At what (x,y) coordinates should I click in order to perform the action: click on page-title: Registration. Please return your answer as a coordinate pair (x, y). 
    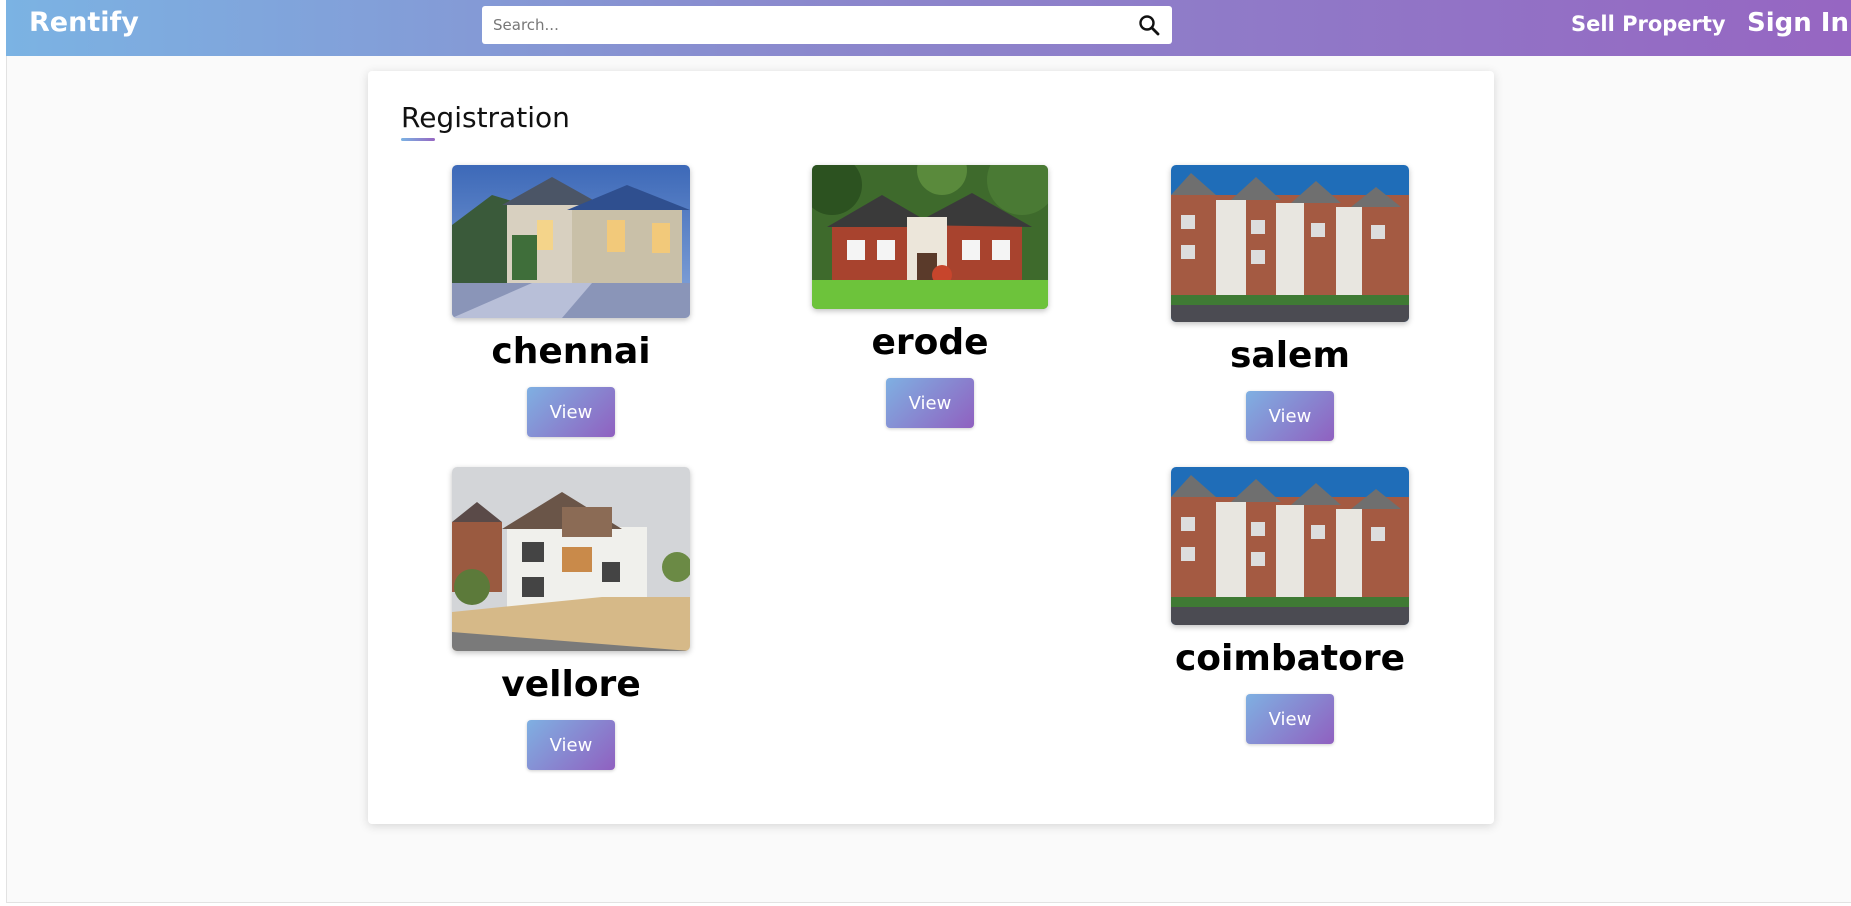
    Looking at the image, I should click on (485, 117).